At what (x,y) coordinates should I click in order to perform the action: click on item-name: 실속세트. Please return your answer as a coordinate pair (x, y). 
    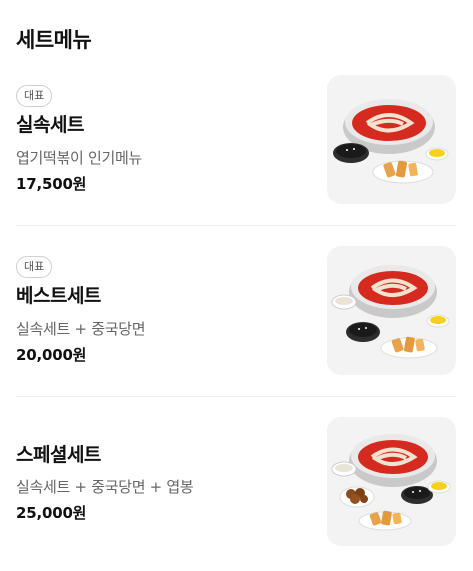
    Looking at the image, I should click on (50, 125).